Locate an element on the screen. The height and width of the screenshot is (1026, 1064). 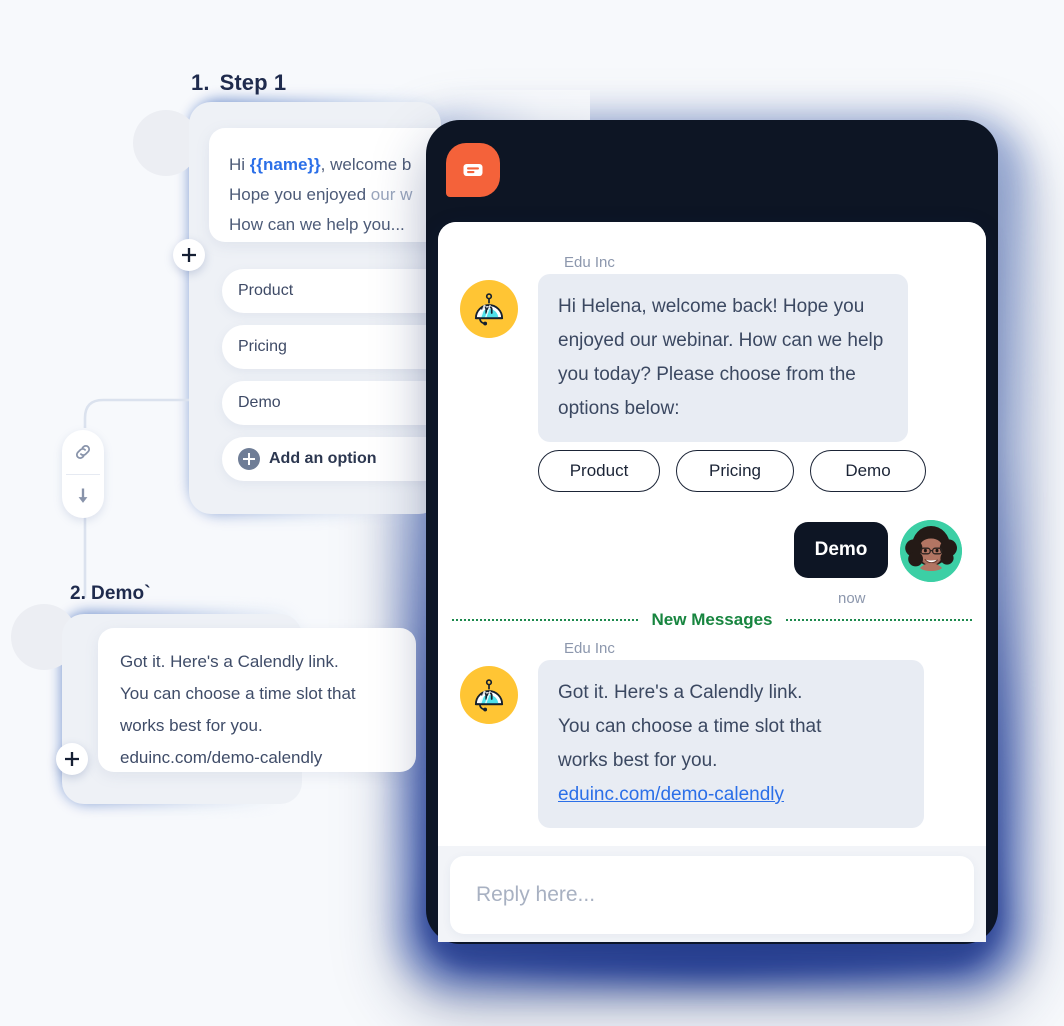
step-1-number: 1. is located at coordinates (200, 82).